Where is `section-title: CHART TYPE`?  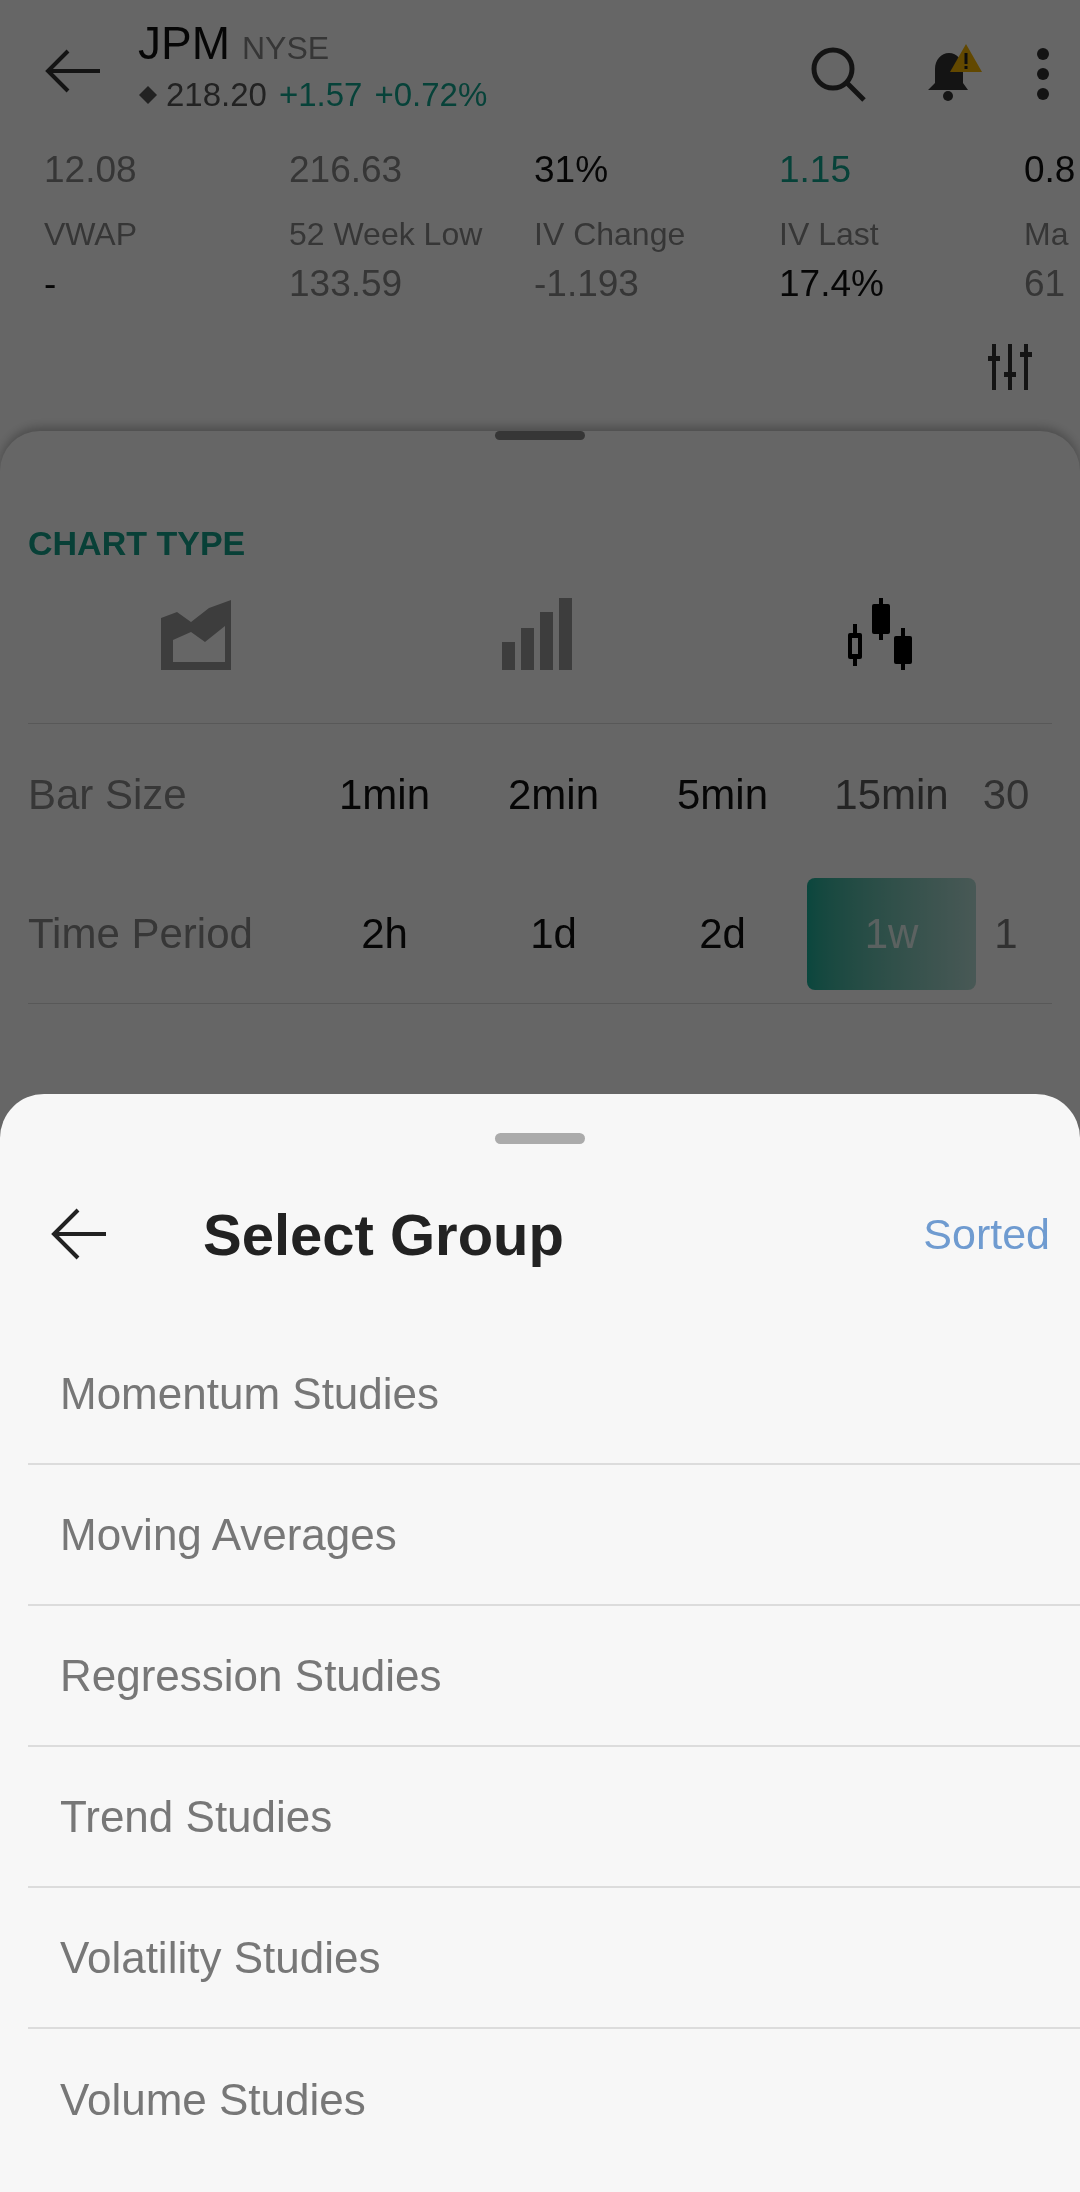 section-title: CHART TYPE is located at coordinates (137, 543).